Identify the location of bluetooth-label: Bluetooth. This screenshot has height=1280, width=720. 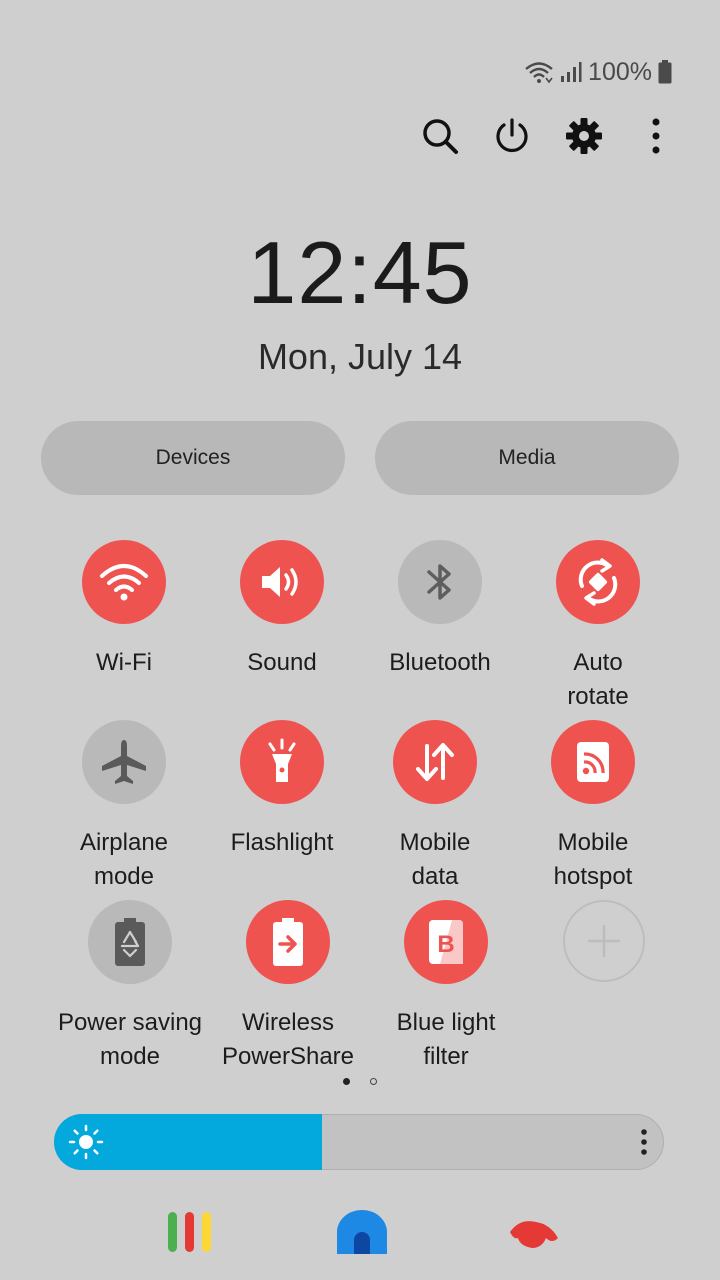
(440, 662).